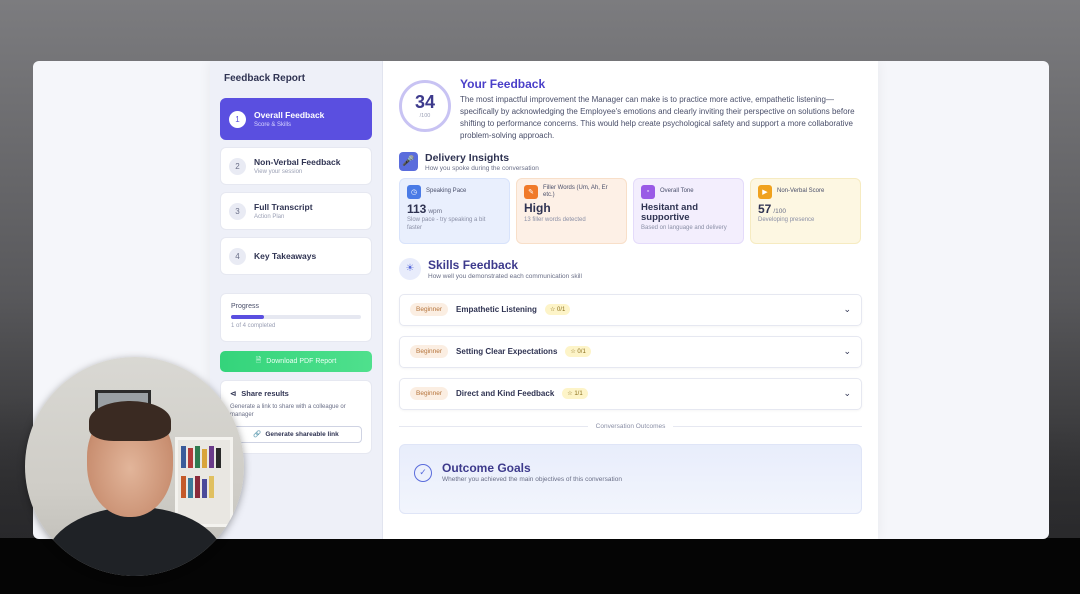 The image size is (1080, 594). Describe the element at coordinates (486, 467) in the screenshot. I see `outcome-title: Outcome Goals` at that location.